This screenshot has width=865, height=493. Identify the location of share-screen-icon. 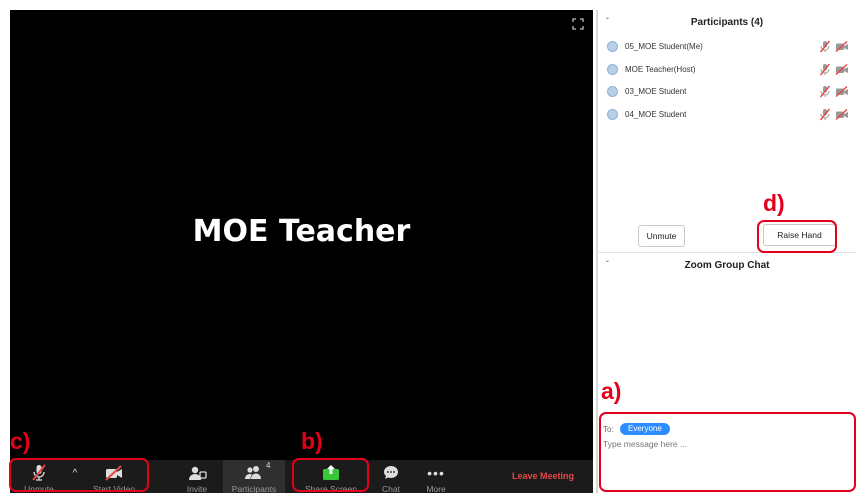
(331, 473).